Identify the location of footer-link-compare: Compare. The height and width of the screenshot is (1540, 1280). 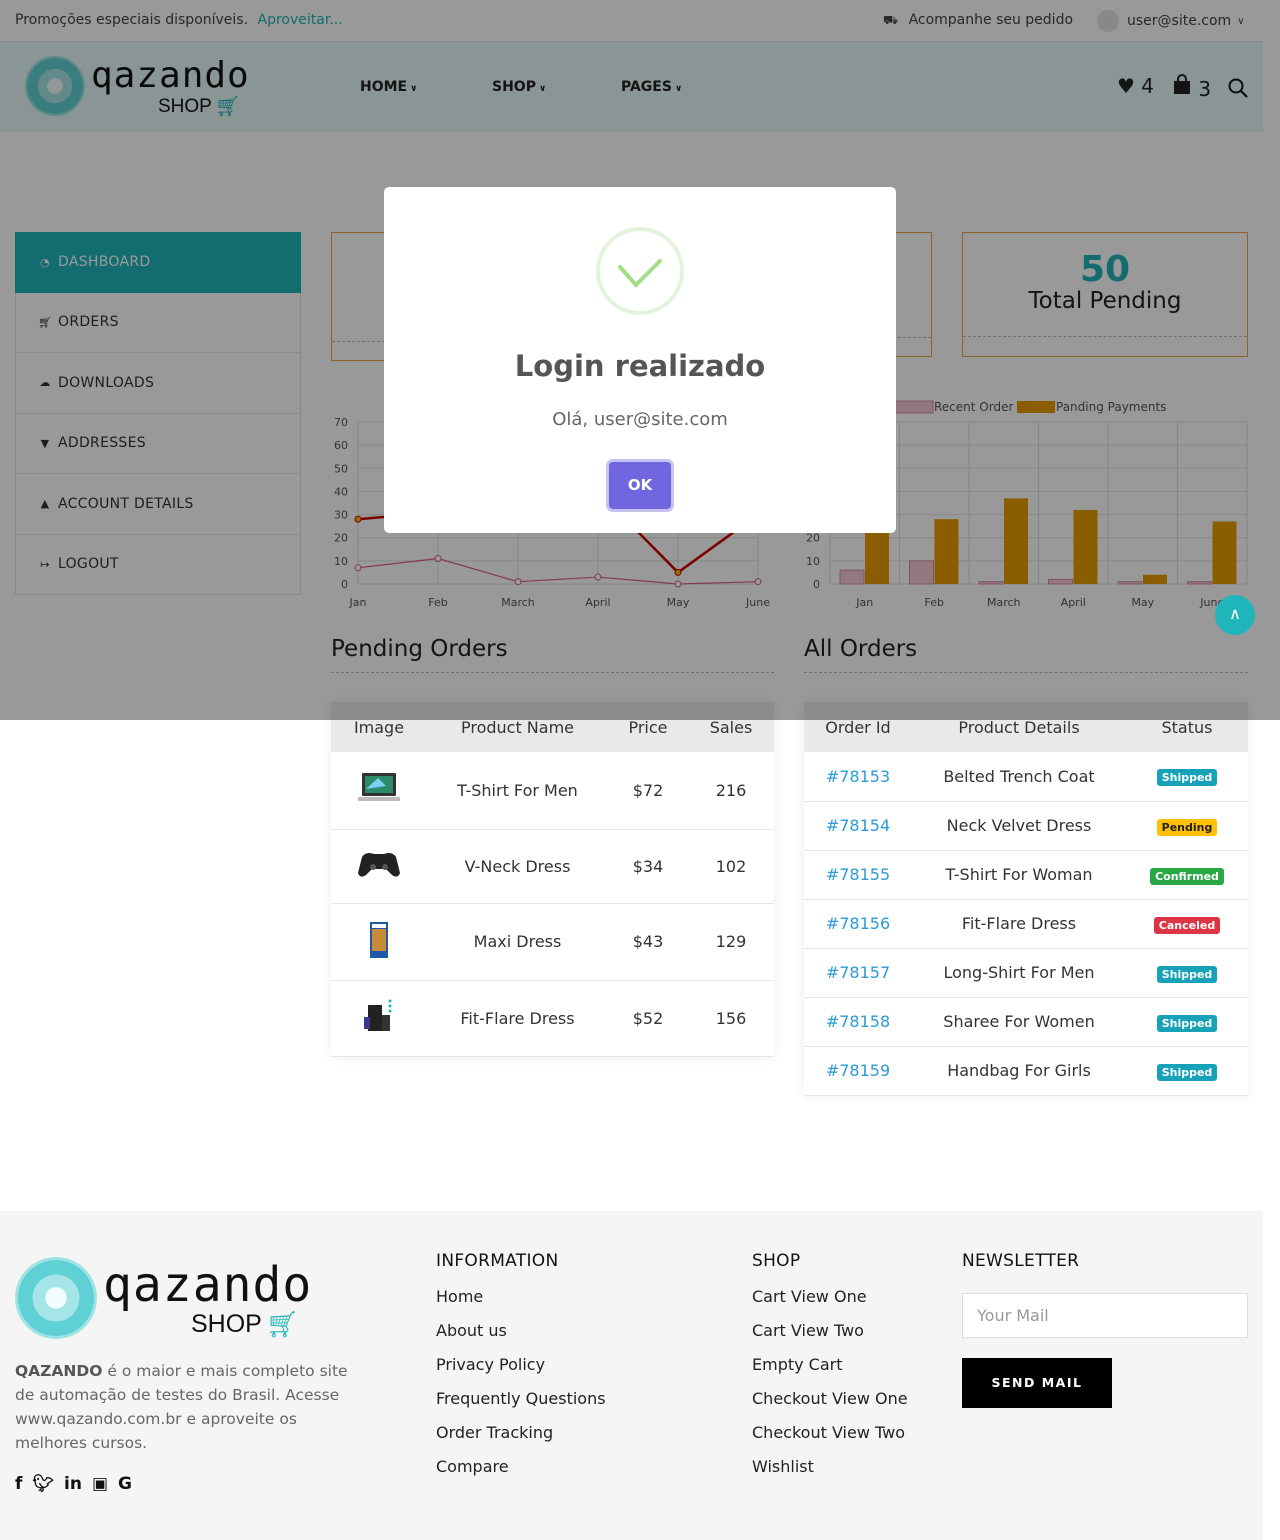
(521, 1474).